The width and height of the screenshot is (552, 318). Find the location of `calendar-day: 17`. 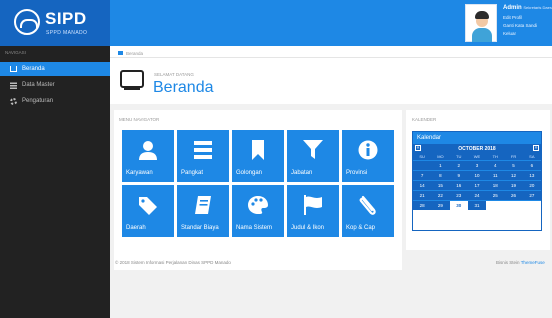

calendar-day: 17 is located at coordinates (477, 185).